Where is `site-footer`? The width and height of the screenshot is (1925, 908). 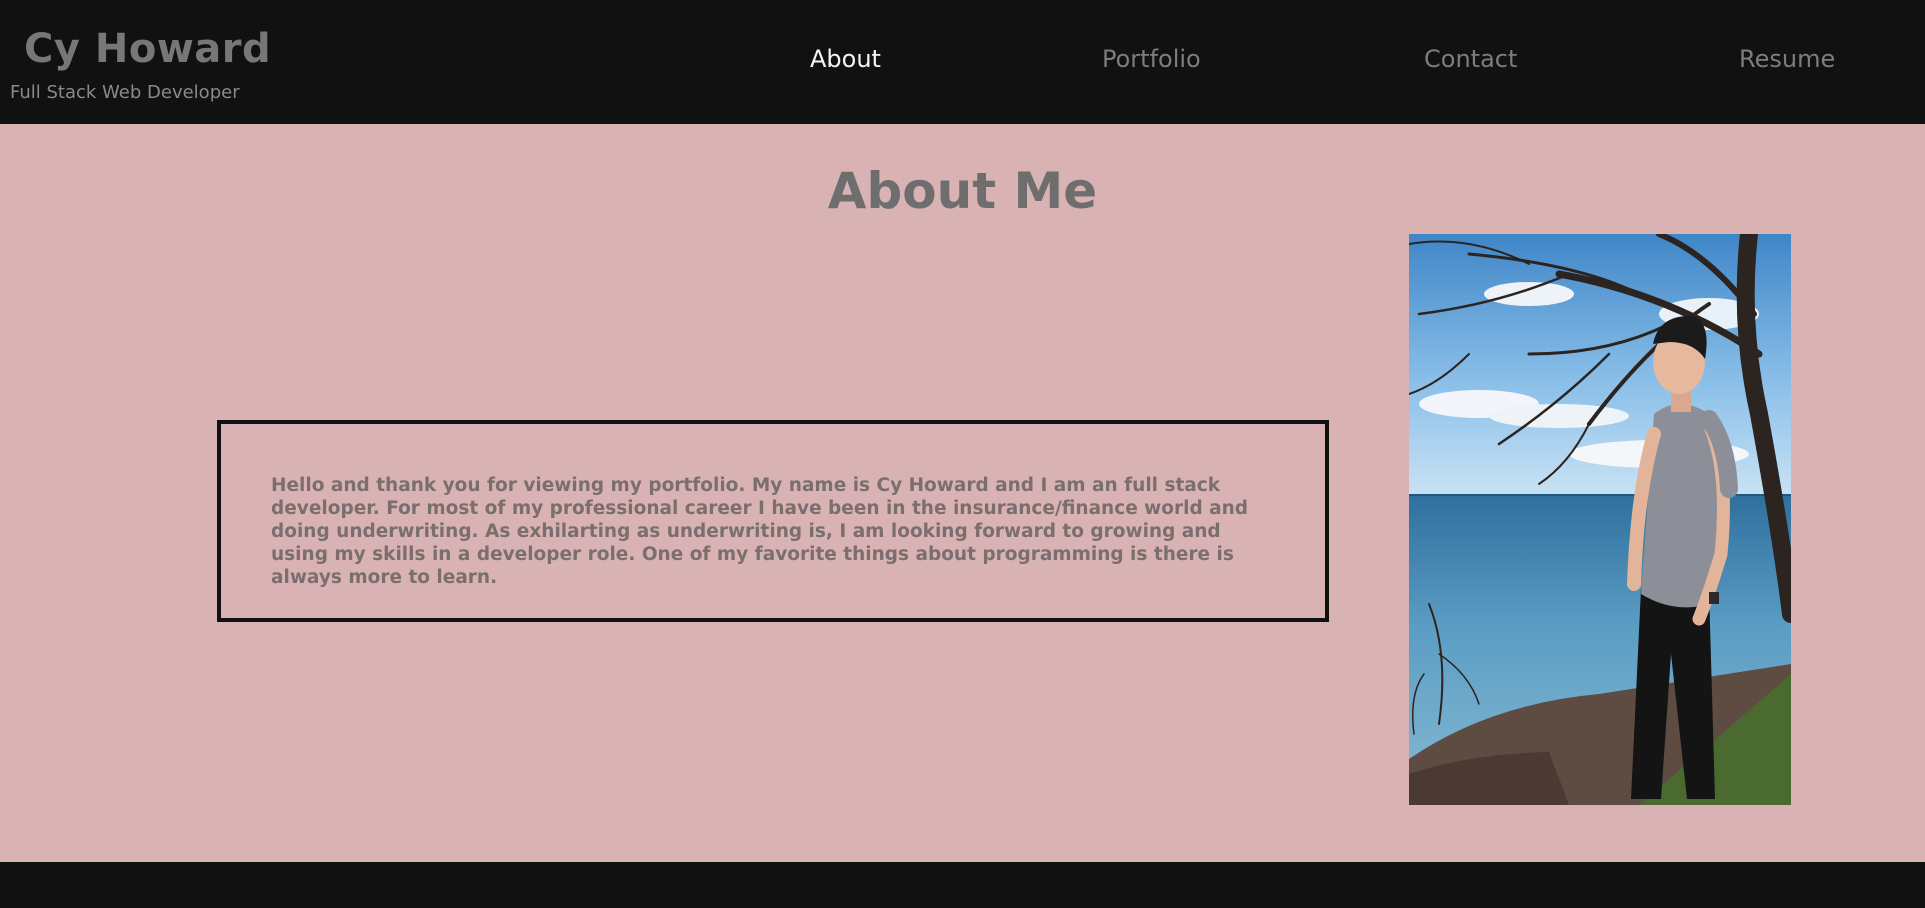
site-footer is located at coordinates (962, 885).